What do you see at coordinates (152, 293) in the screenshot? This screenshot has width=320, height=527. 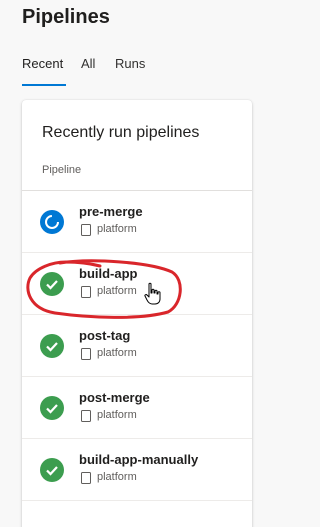 I see `hand-cursor-icon` at bounding box center [152, 293].